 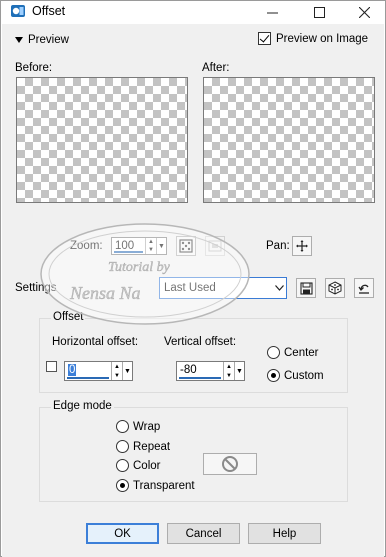 I want to click on reset-icon, so click(x=363, y=289).